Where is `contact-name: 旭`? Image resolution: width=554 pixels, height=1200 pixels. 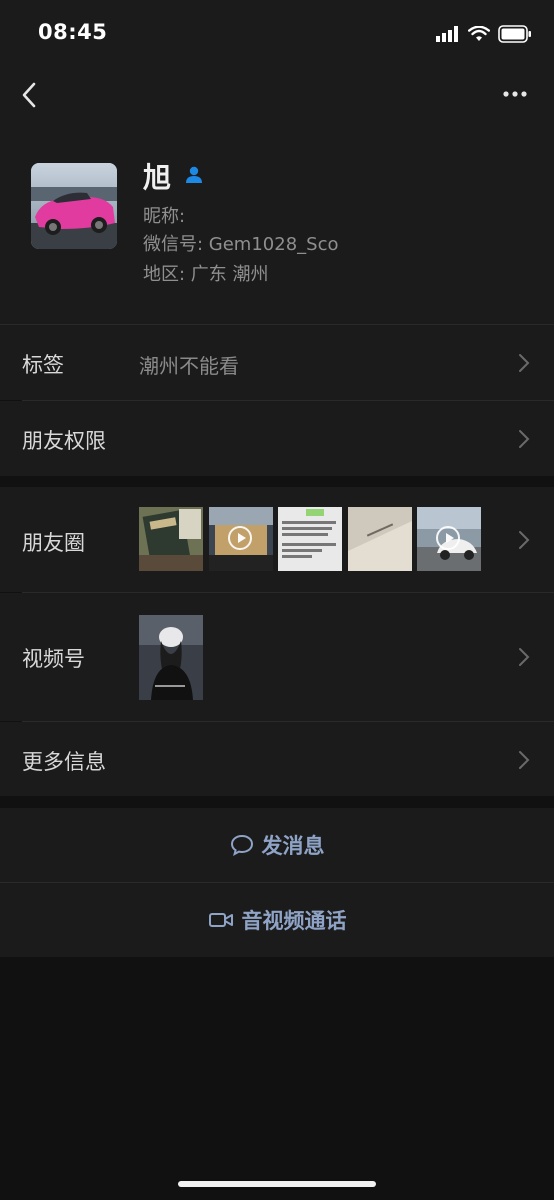
contact-name: 旭 is located at coordinates (157, 177).